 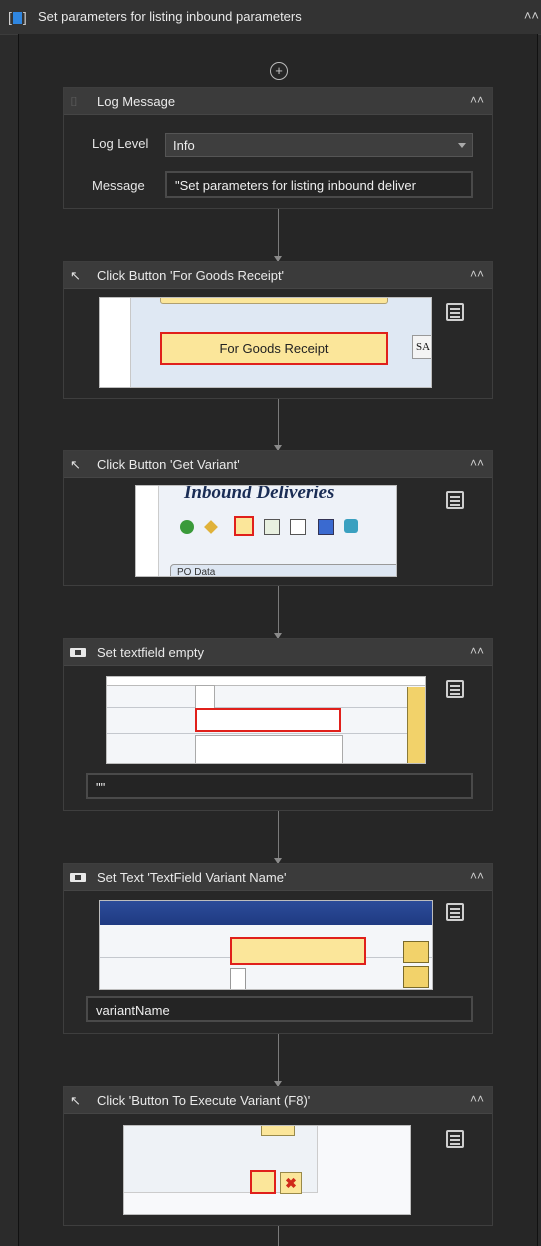 I want to click on message-label: Message, so click(x=118, y=185).